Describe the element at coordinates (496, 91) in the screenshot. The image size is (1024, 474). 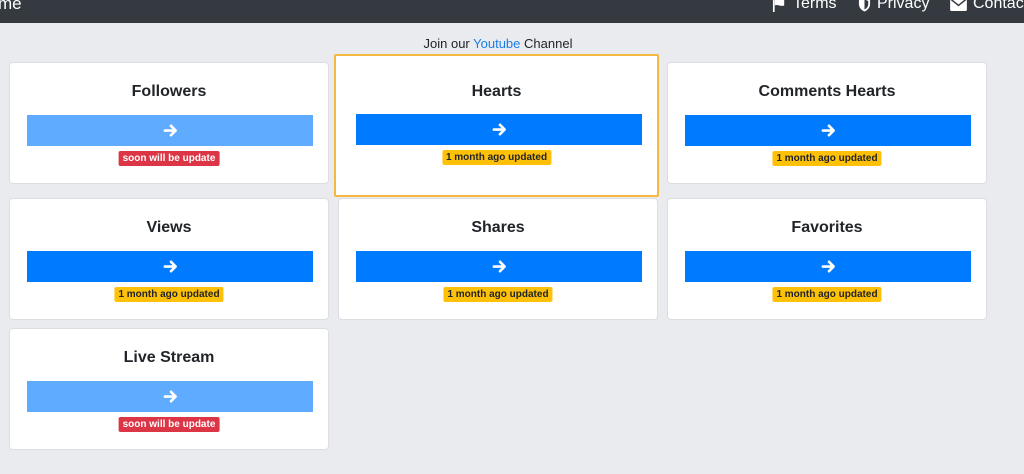
I see `card-title: Hearts` at that location.